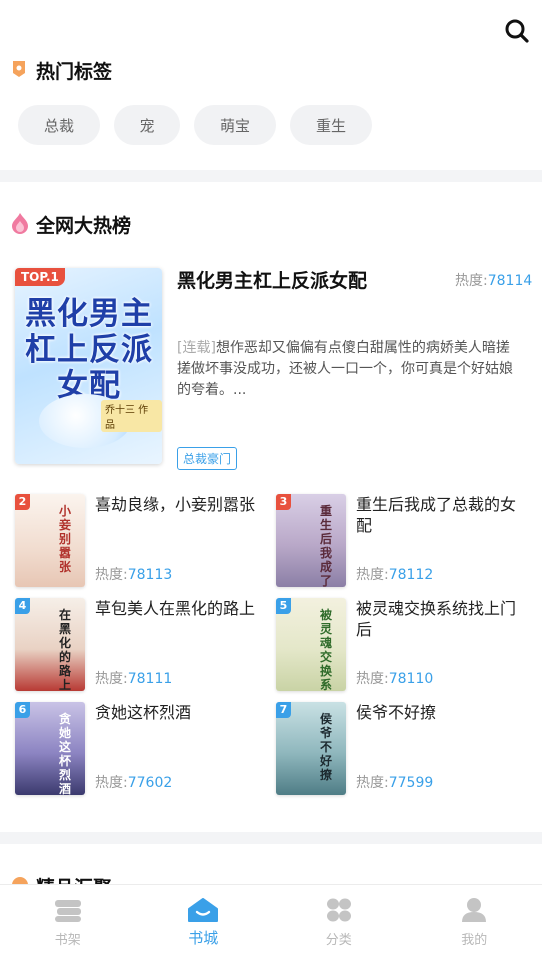  What do you see at coordinates (283, 606) in the screenshot?
I see `rank-badge: 5` at bounding box center [283, 606].